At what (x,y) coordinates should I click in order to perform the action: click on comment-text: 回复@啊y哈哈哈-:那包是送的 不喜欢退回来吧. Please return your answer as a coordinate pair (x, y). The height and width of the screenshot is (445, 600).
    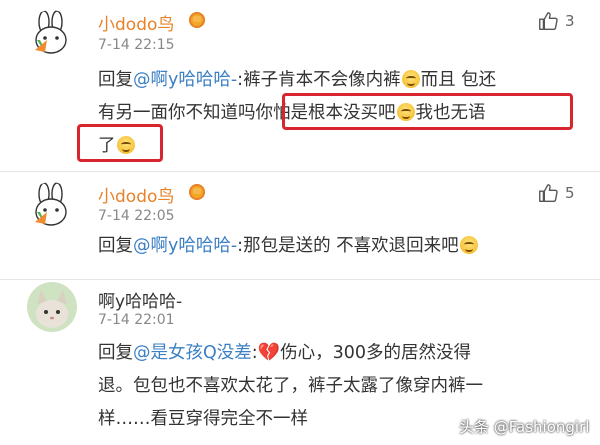
    Looking at the image, I should click on (338, 246).